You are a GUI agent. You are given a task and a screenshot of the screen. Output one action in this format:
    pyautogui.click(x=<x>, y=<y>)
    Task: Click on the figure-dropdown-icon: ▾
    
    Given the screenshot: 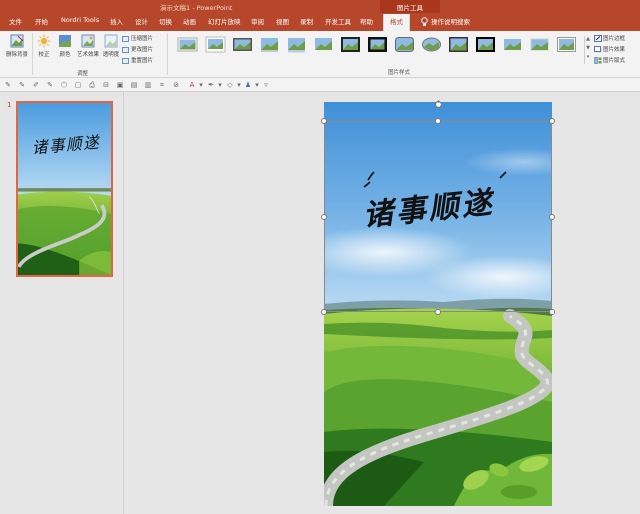 What is the action you would take?
    pyautogui.click(x=257, y=85)
    